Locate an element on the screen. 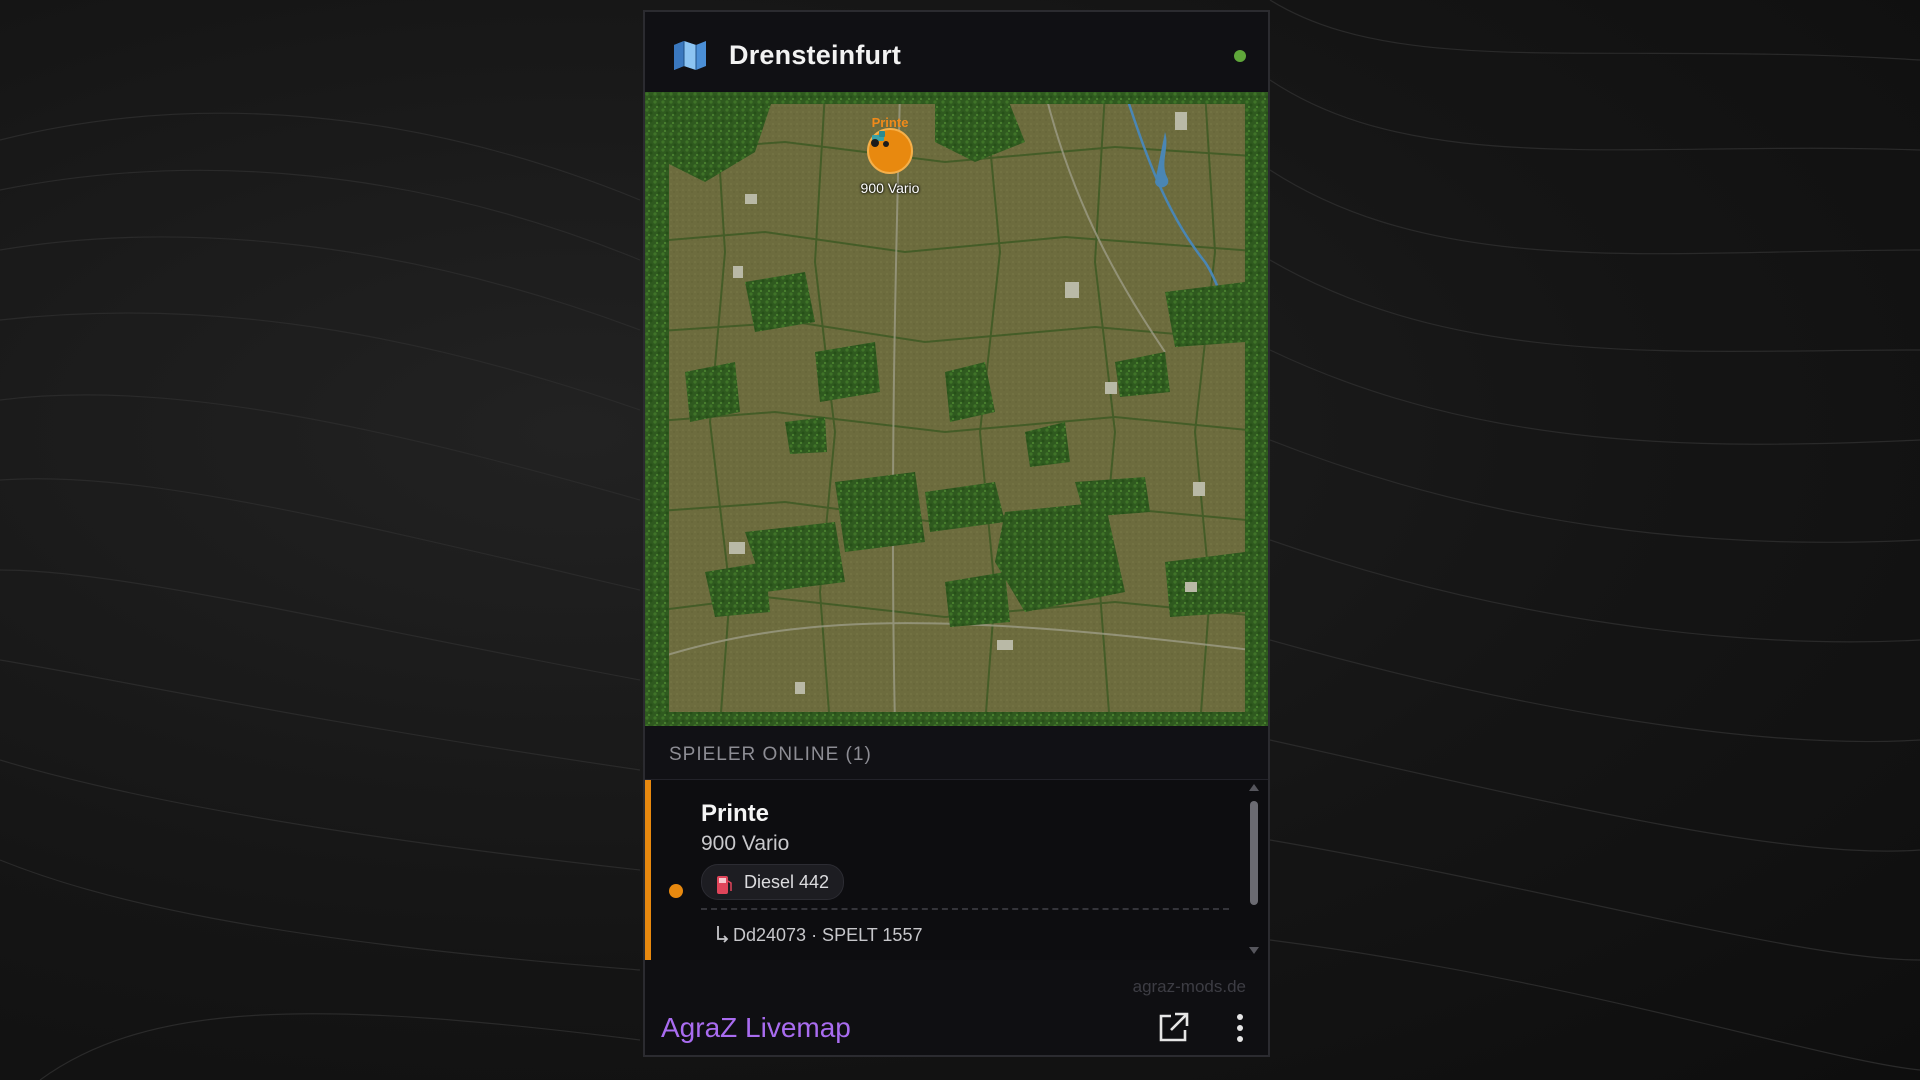  tractor-icon is located at coordinates (880, 139).